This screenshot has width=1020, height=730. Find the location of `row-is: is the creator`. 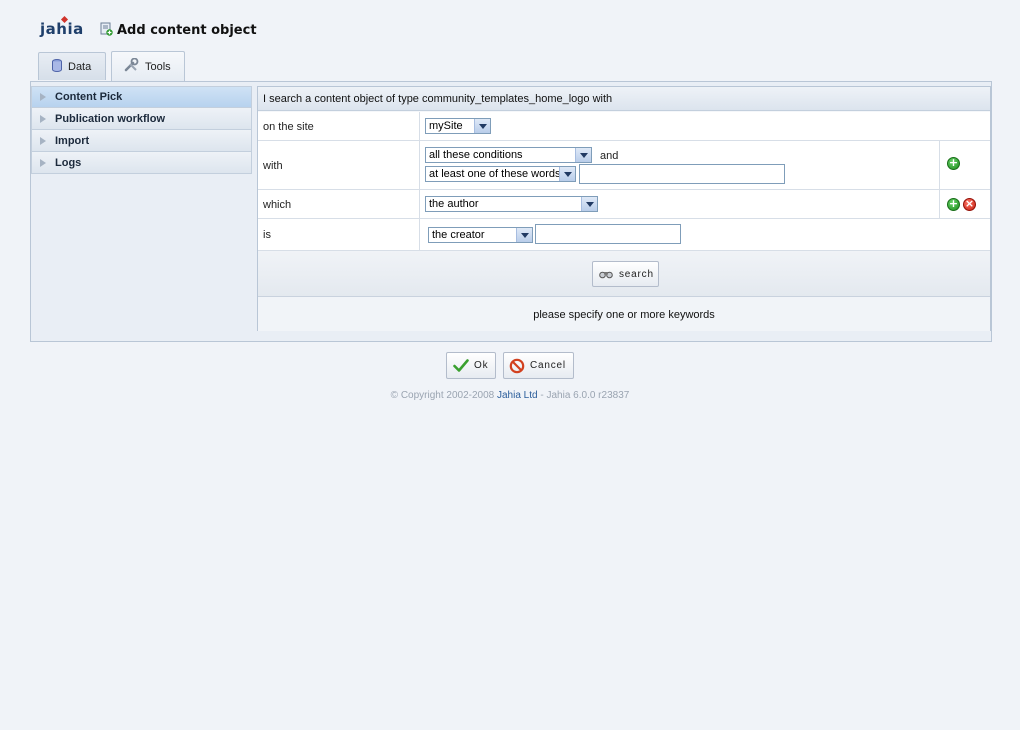

row-is: is the creator is located at coordinates (624, 235).